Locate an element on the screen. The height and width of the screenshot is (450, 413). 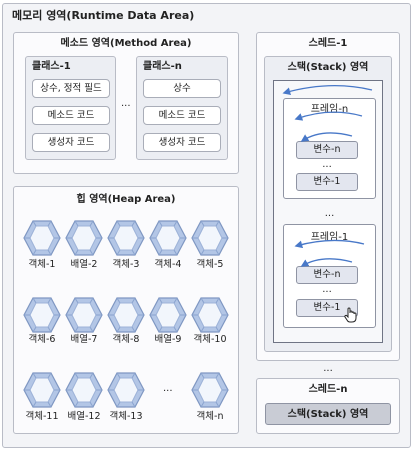
thread-n-title: 스레드-n is located at coordinates (328, 389).